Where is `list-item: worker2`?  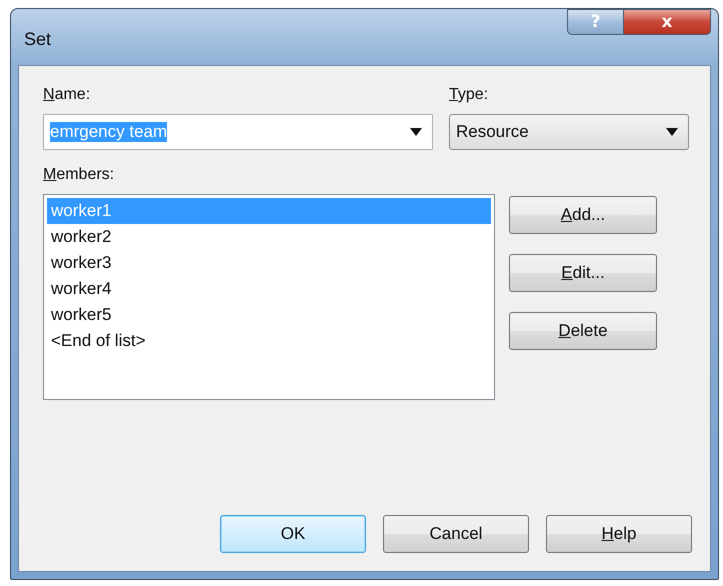 list-item: worker2 is located at coordinates (269, 237).